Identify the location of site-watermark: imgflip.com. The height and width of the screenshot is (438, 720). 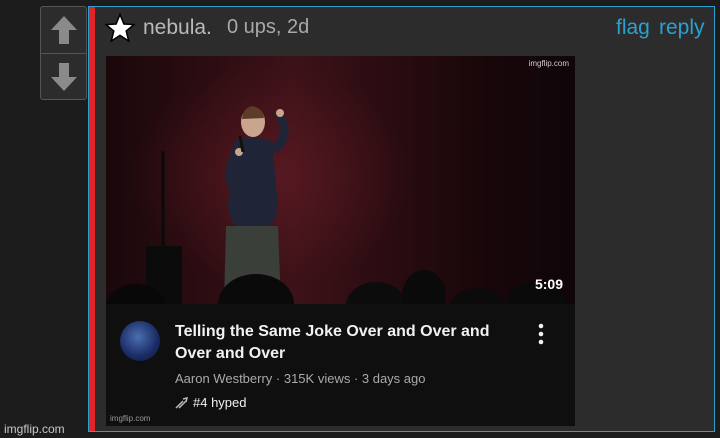
(34, 429).